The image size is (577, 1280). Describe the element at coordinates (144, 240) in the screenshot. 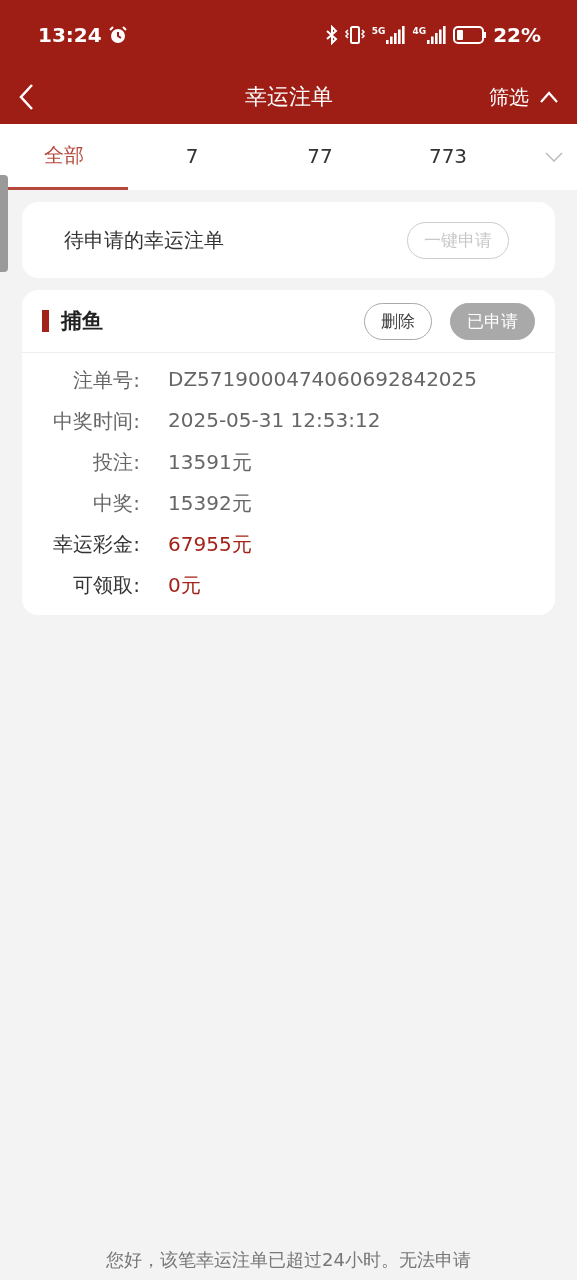

I see `pending-label: 待申请的幸运注单` at that location.